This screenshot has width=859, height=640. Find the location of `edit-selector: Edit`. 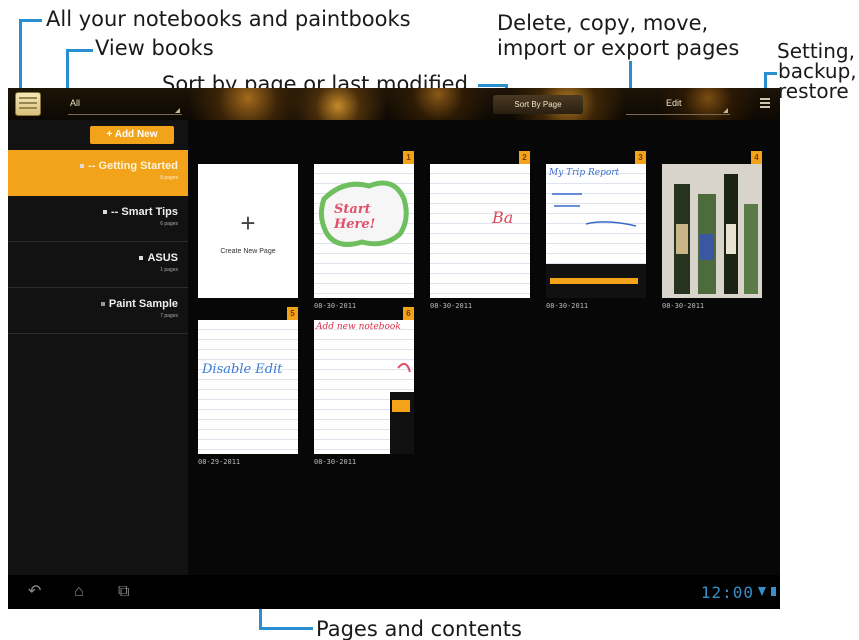

edit-selector: Edit is located at coordinates (678, 104).